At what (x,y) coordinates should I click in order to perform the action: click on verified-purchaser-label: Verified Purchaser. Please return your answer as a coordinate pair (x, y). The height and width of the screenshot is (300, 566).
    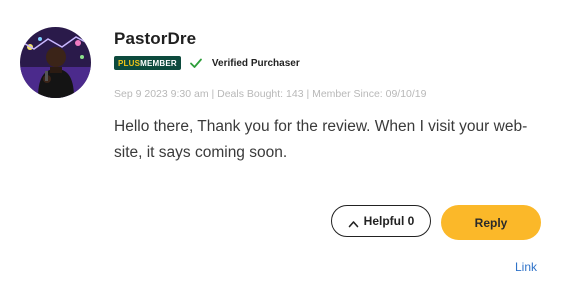
    Looking at the image, I should click on (255, 63).